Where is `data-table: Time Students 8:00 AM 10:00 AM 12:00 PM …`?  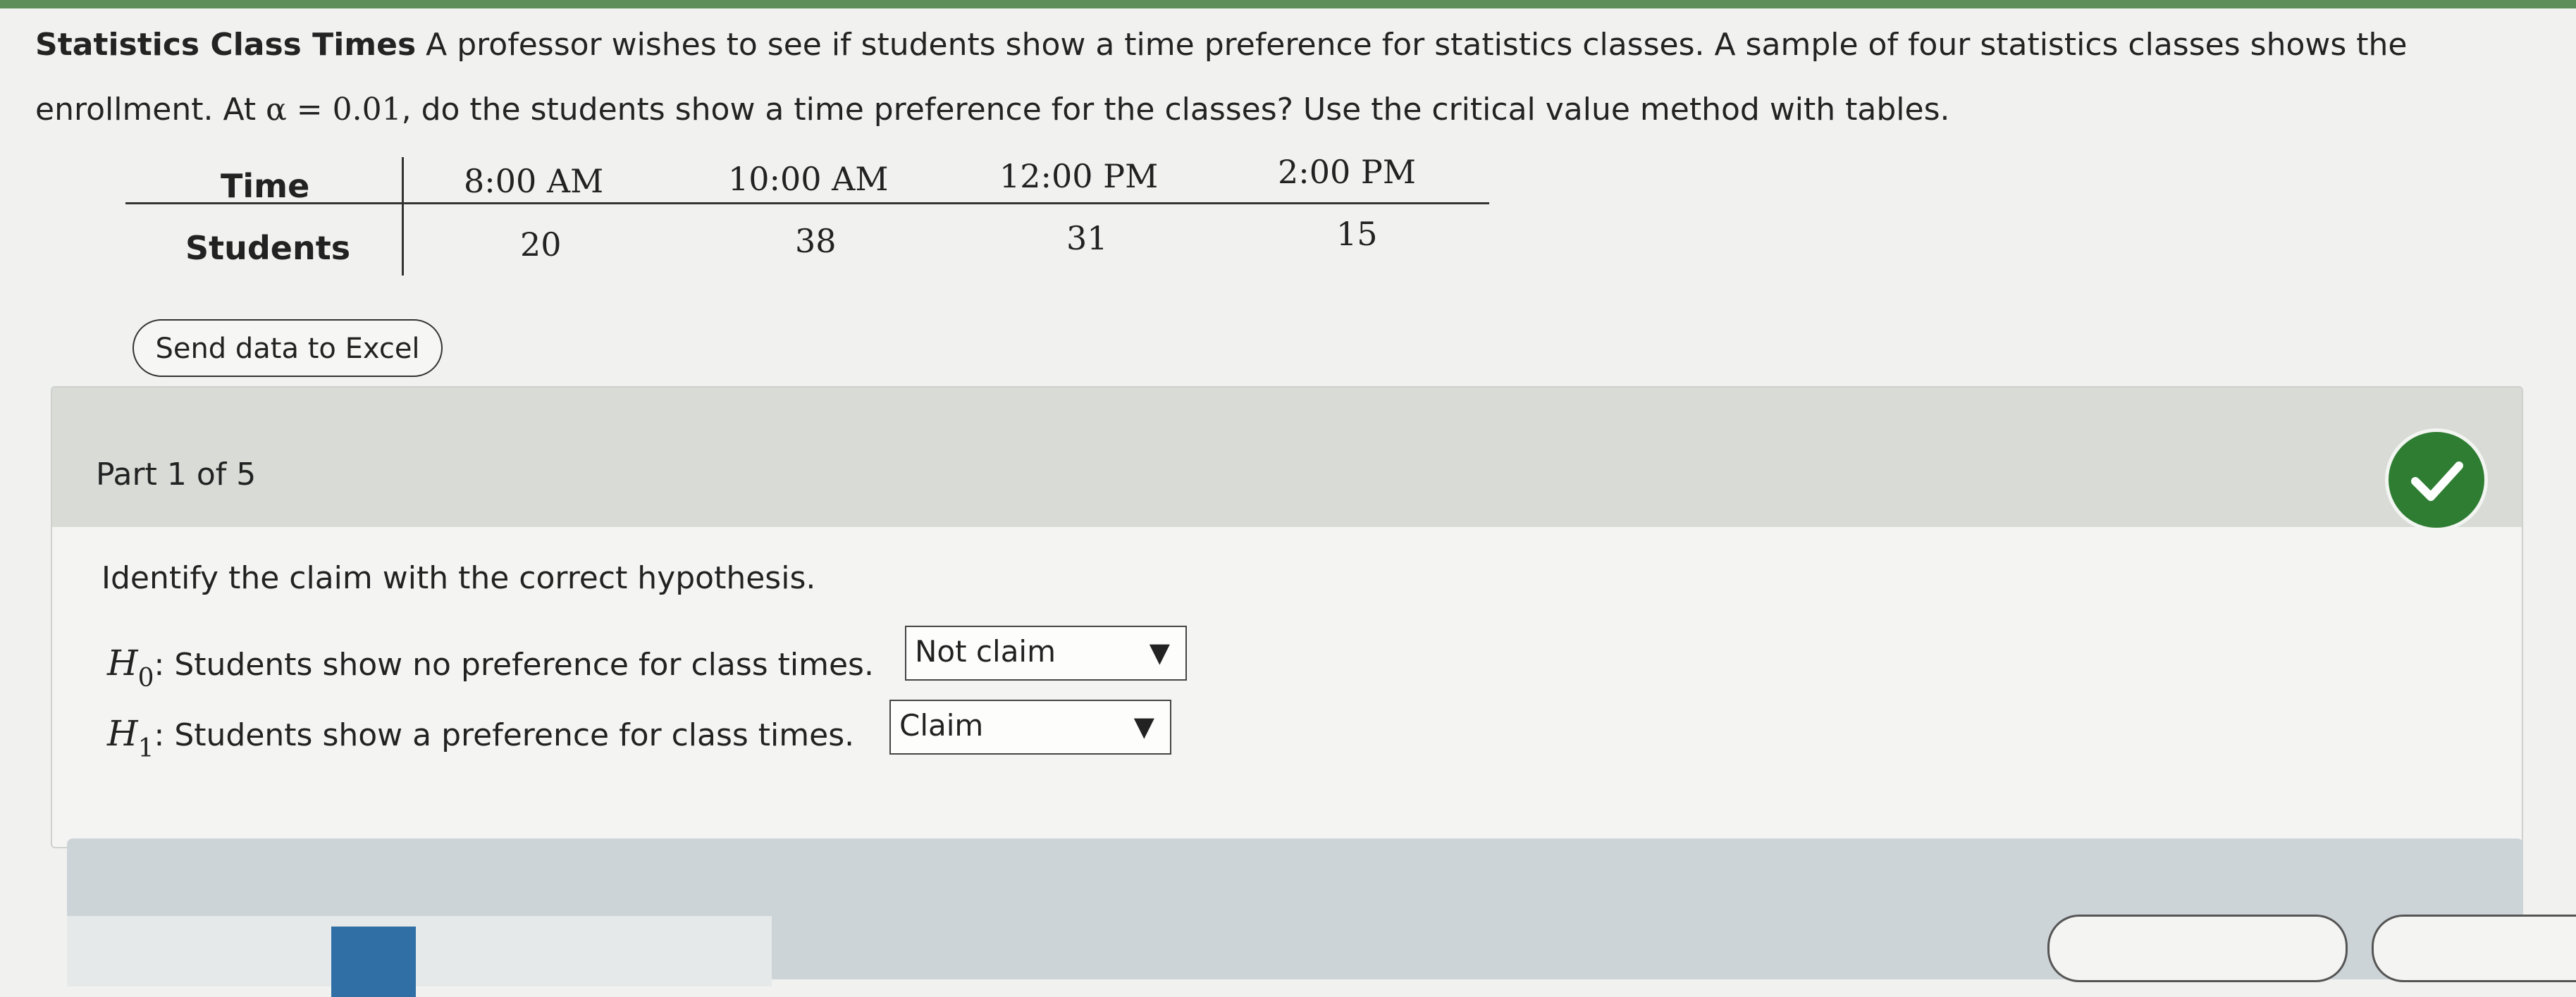
data-table: Time Students 8:00 AM 10:00 AM 12:00 PM … is located at coordinates (807, 215).